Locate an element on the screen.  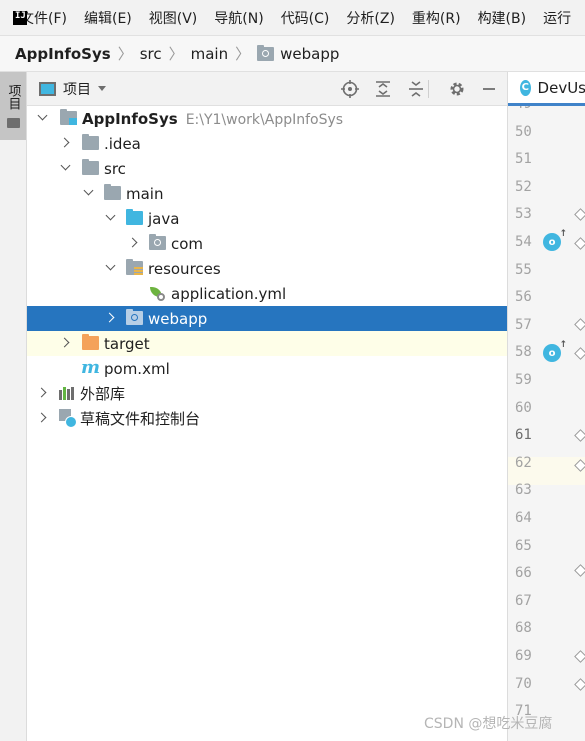
left-tool-stripe: 项目 is located at coordinates (13, 406).